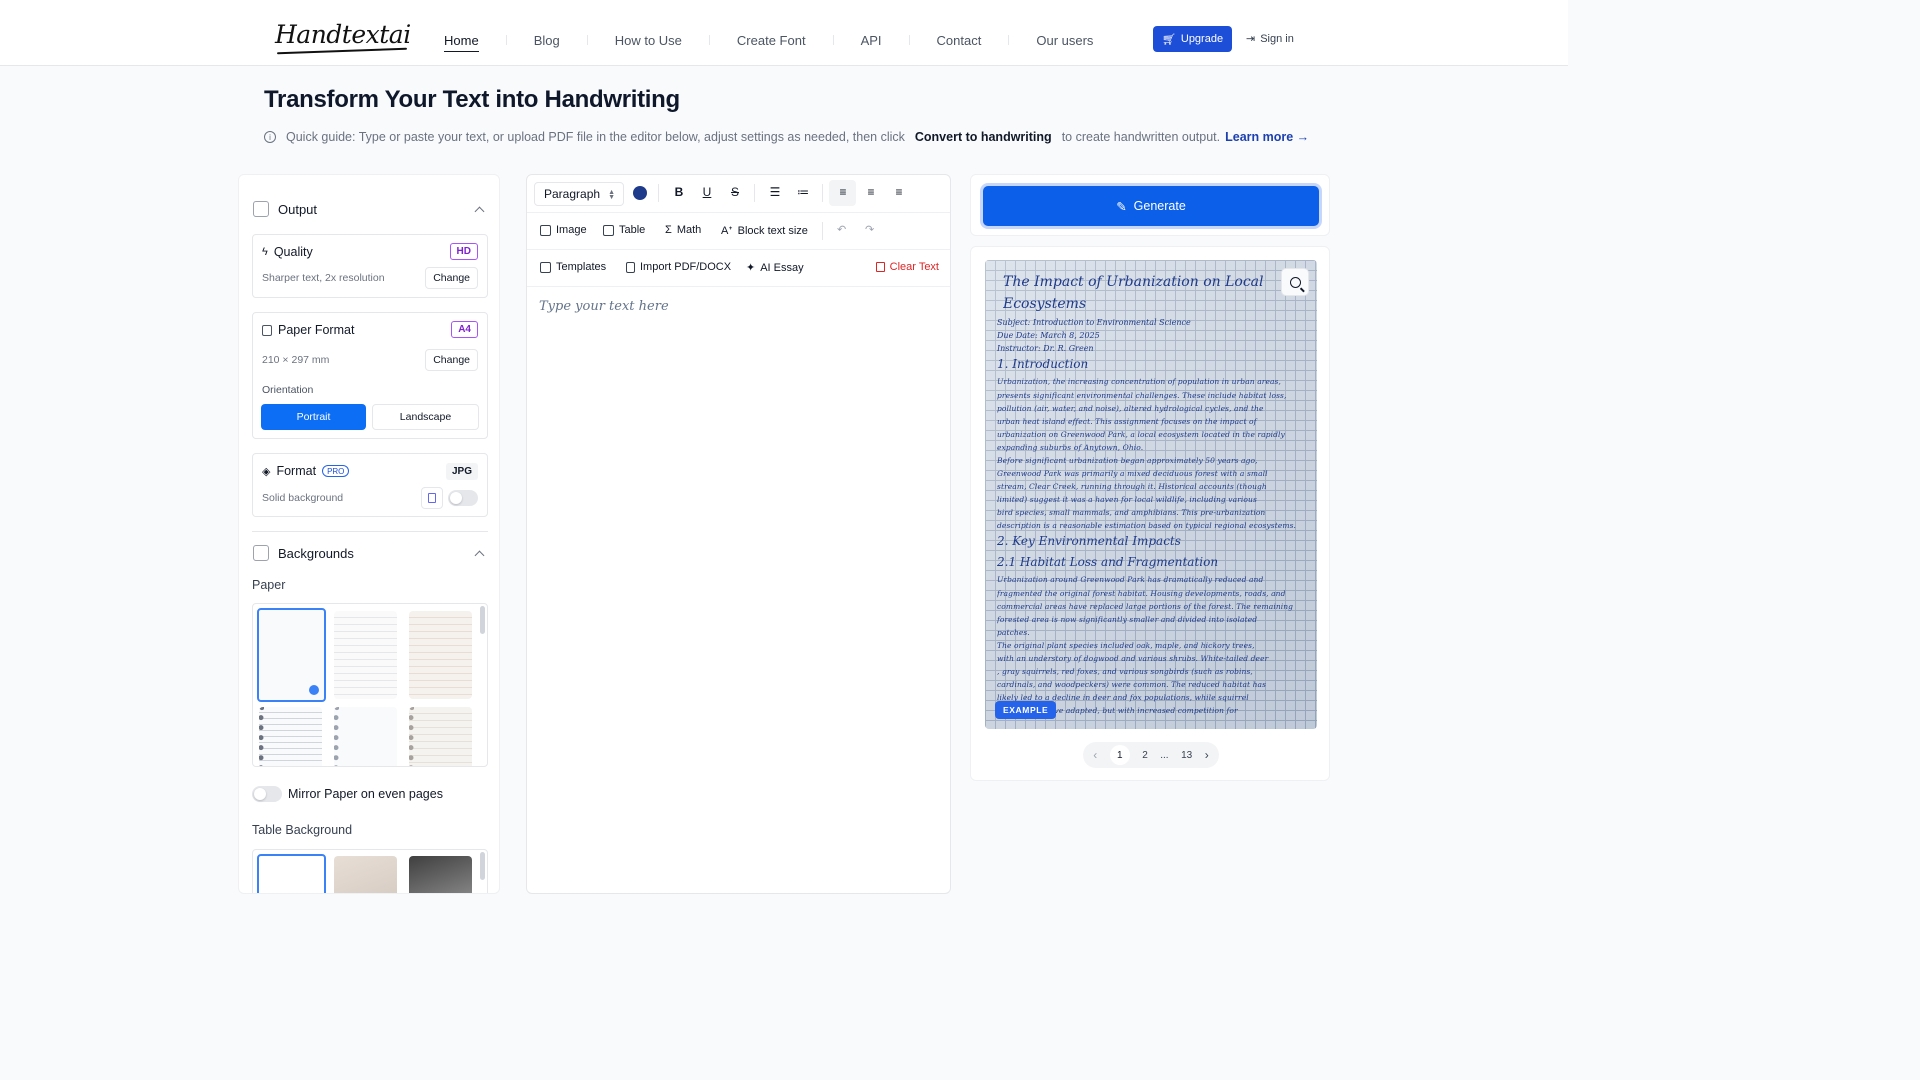 The height and width of the screenshot is (1080, 1920). Describe the element at coordinates (871, 192) in the screenshot. I see `align-center-icon: ≡` at that location.